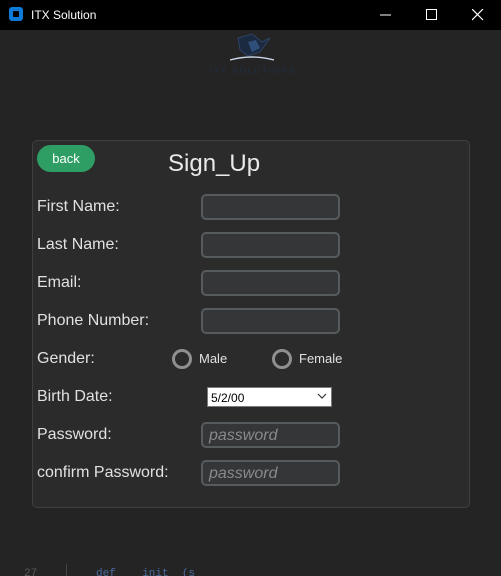 The height and width of the screenshot is (576, 501). I want to click on close-button, so click(478, 15).